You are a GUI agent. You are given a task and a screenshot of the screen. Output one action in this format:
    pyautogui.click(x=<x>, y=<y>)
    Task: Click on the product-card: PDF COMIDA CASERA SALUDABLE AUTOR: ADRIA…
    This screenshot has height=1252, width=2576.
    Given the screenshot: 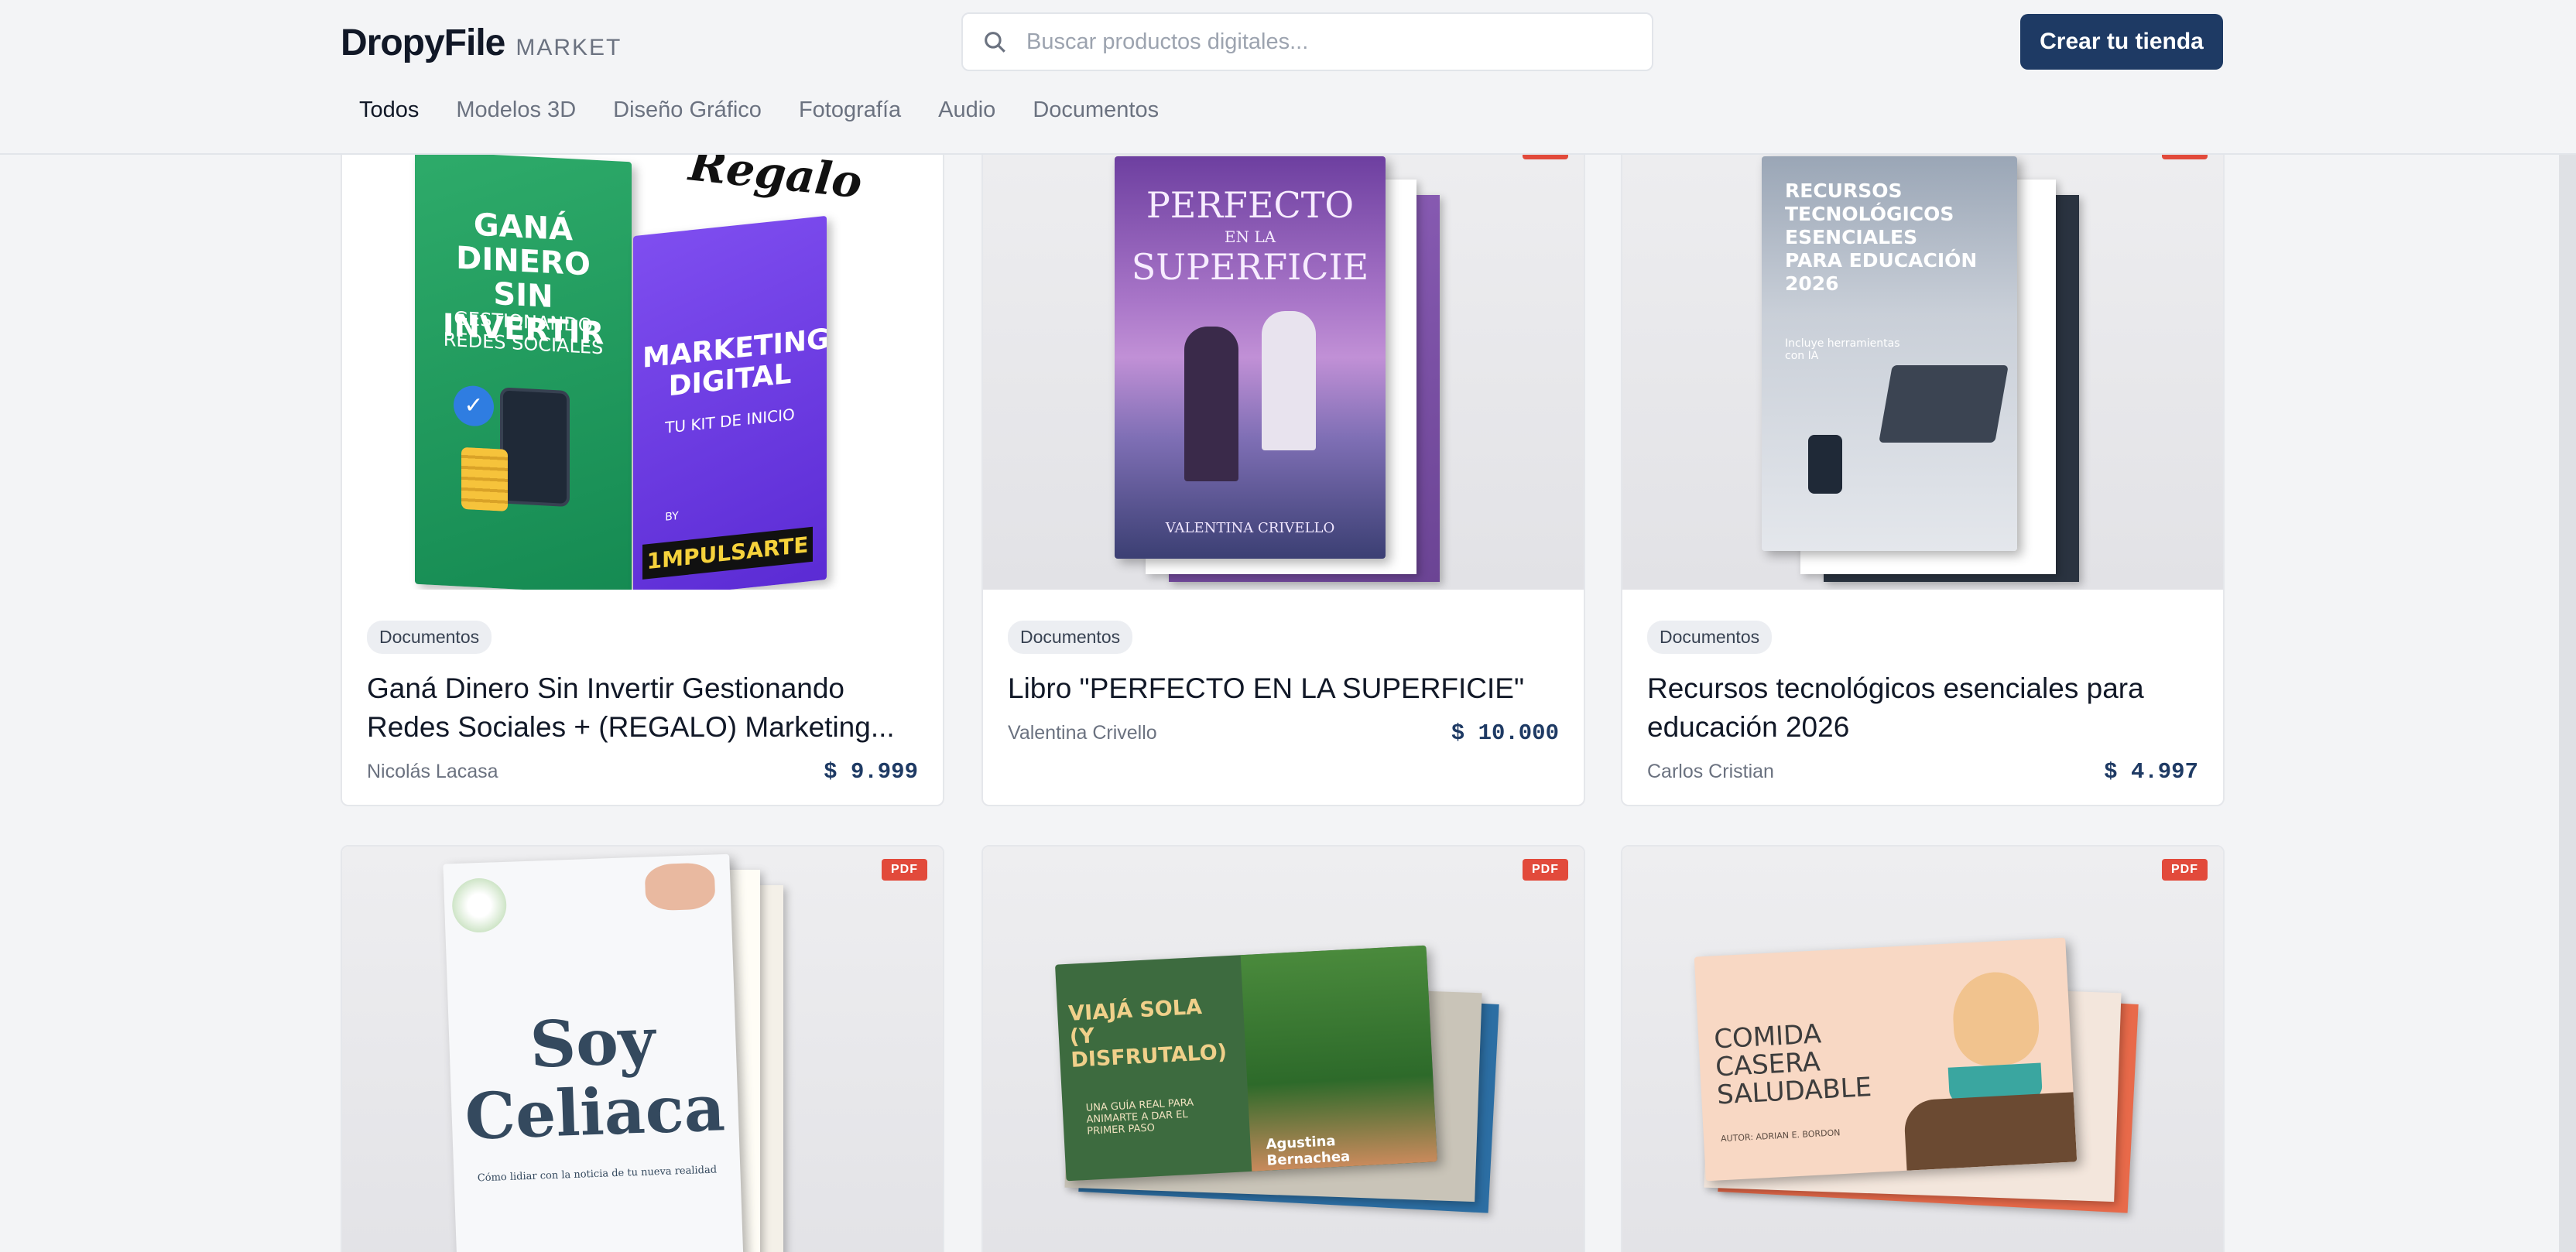 What is the action you would take?
    pyautogui.click(x=1923, y=1048)
    